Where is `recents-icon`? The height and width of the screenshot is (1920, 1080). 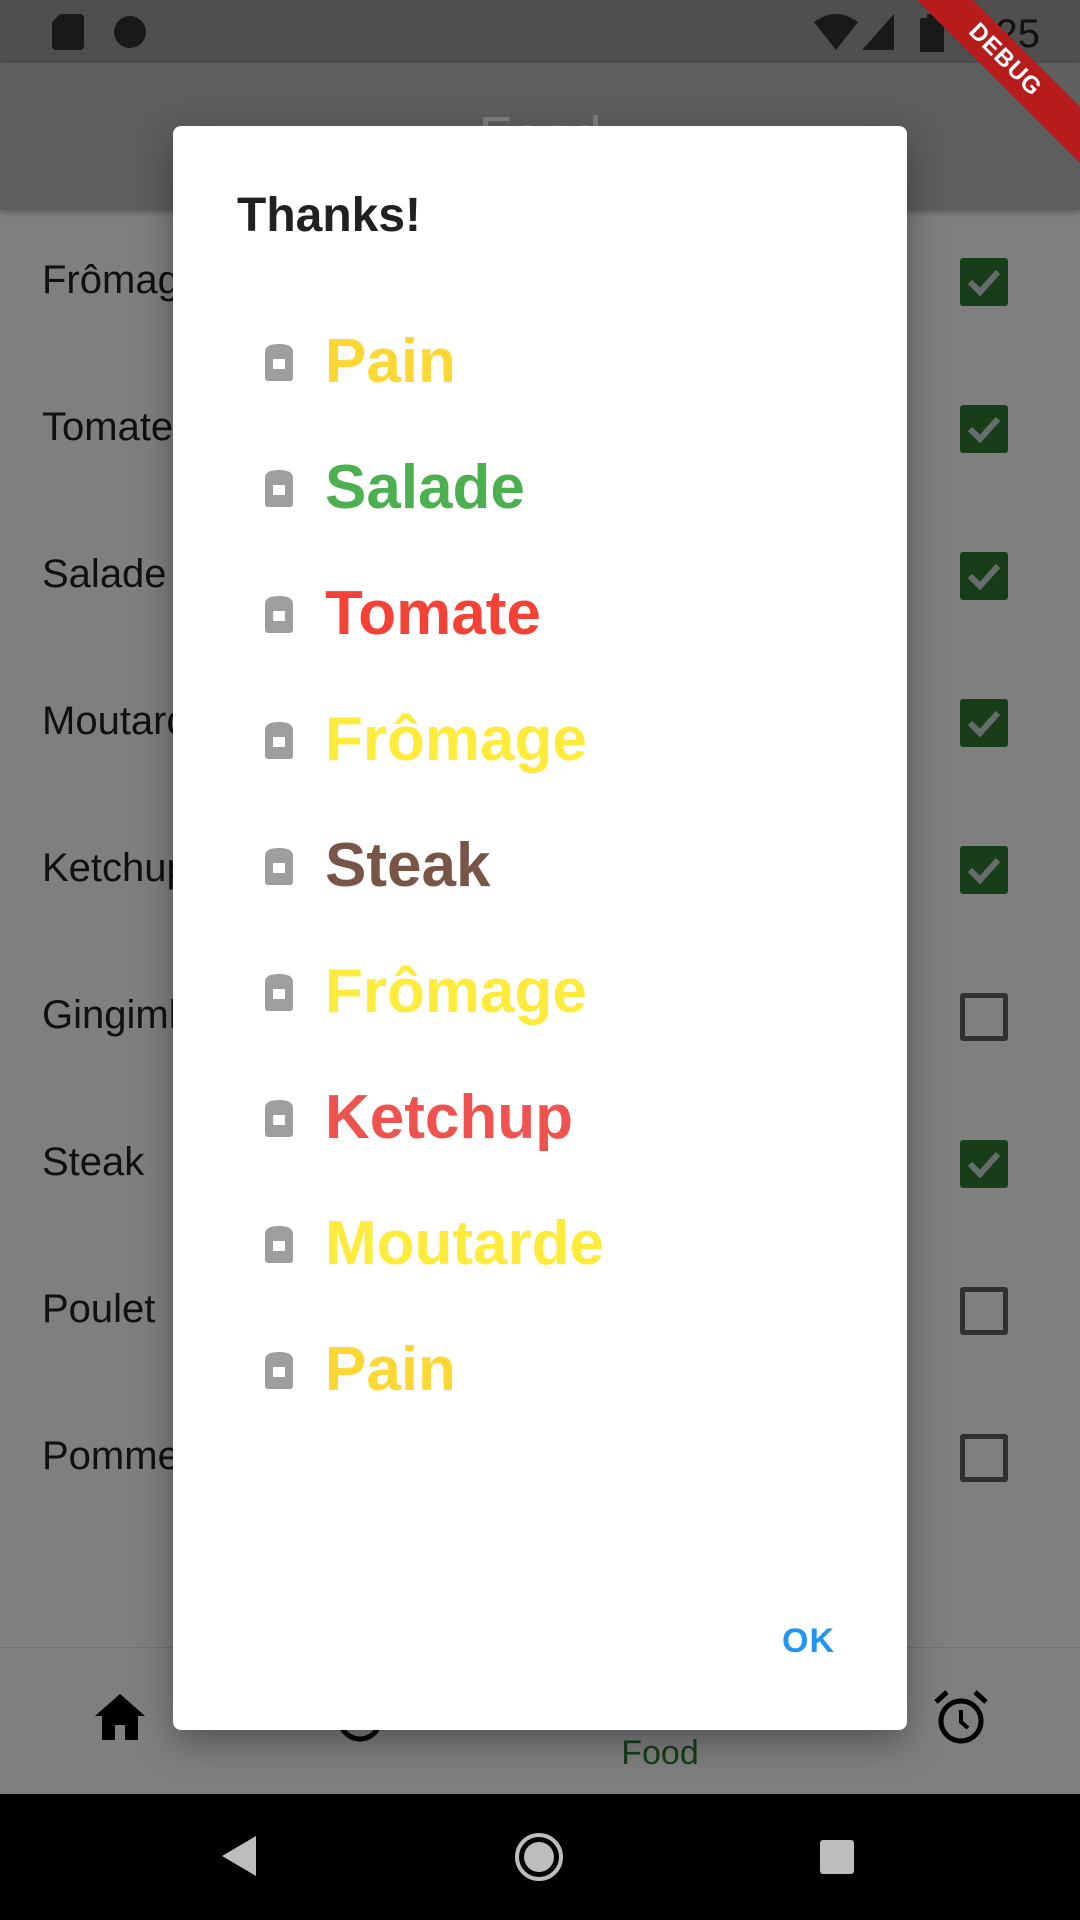 recents-icon is located at coordinates (837, 1857).